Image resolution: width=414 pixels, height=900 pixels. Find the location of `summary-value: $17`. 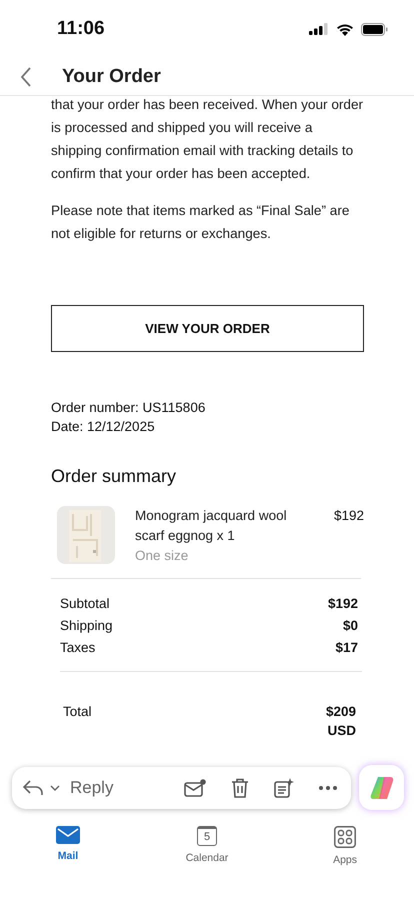

summary-value: $17 is located at coordinates (346, 648).